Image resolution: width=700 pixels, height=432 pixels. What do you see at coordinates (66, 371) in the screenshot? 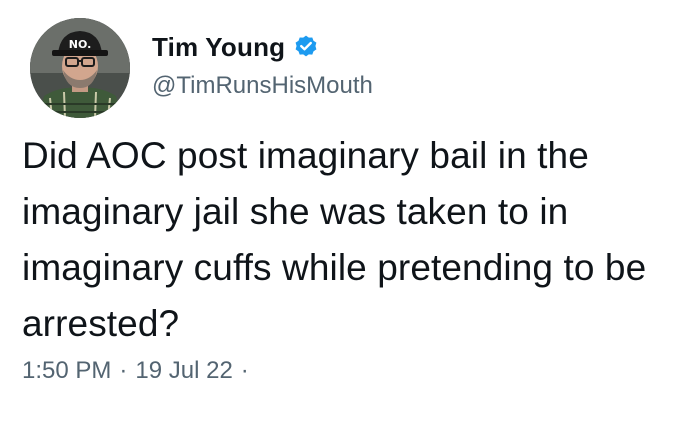
I see `tweet-time: 1:50 PM` at bounding box center [66, 371].